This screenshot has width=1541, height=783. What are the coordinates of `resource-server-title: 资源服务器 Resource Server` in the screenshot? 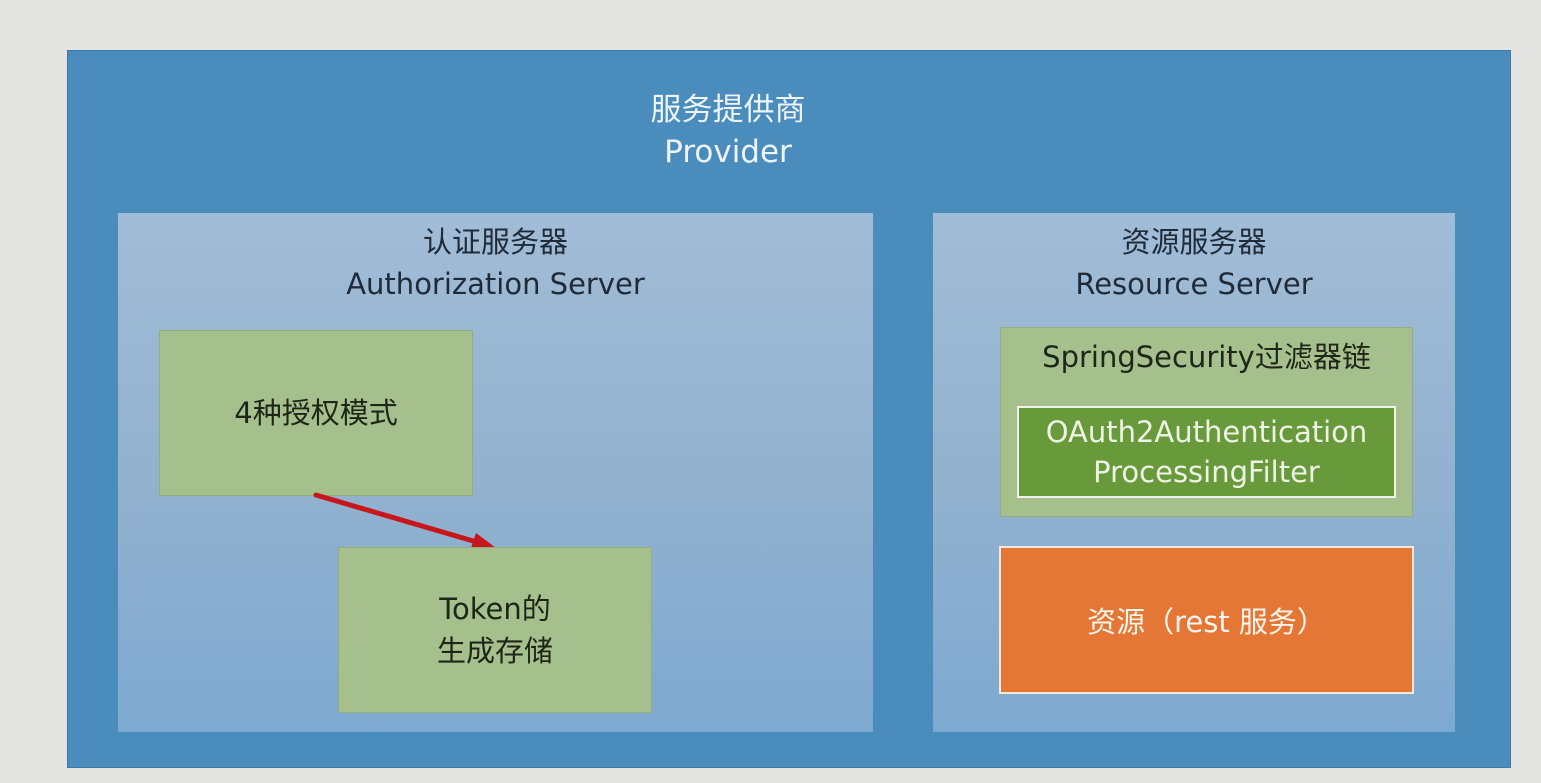 It's located at (1194, 263).